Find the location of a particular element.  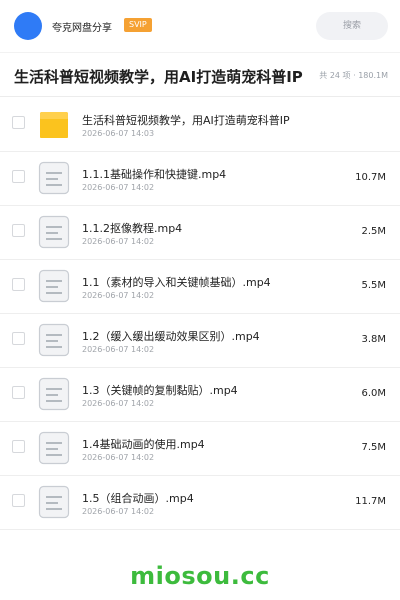

file-name: 1.1.2抠像教程.mp4 is located at coordinates (132, 228).